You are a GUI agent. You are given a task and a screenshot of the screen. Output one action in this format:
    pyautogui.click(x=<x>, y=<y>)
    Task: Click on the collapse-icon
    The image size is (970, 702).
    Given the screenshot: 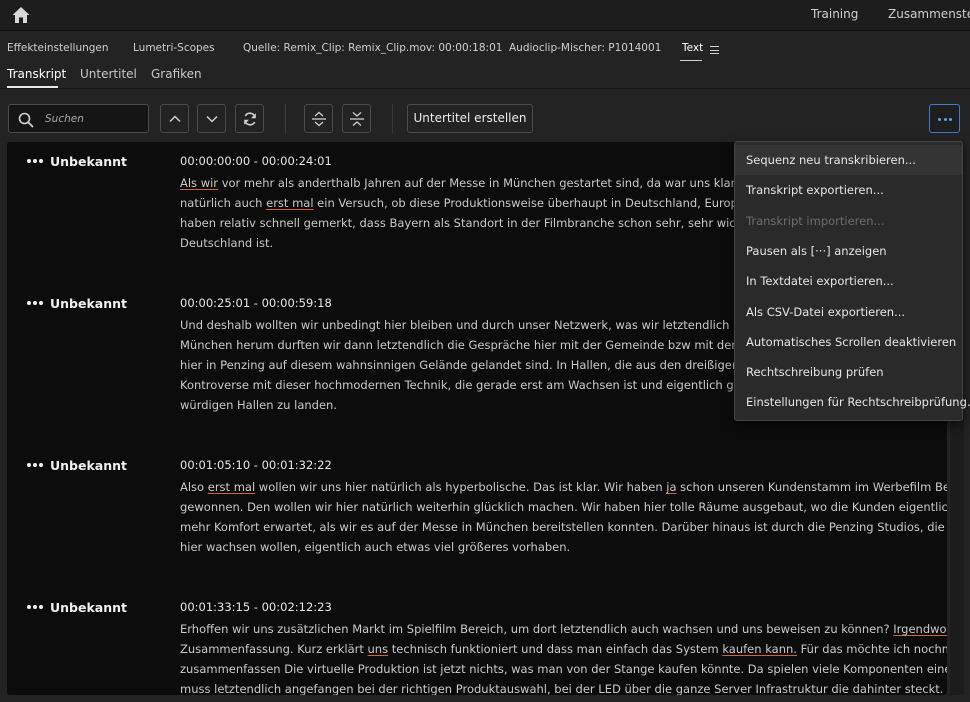 What is the action you would take?
    pyautogui.click(x=357, y=119)
    